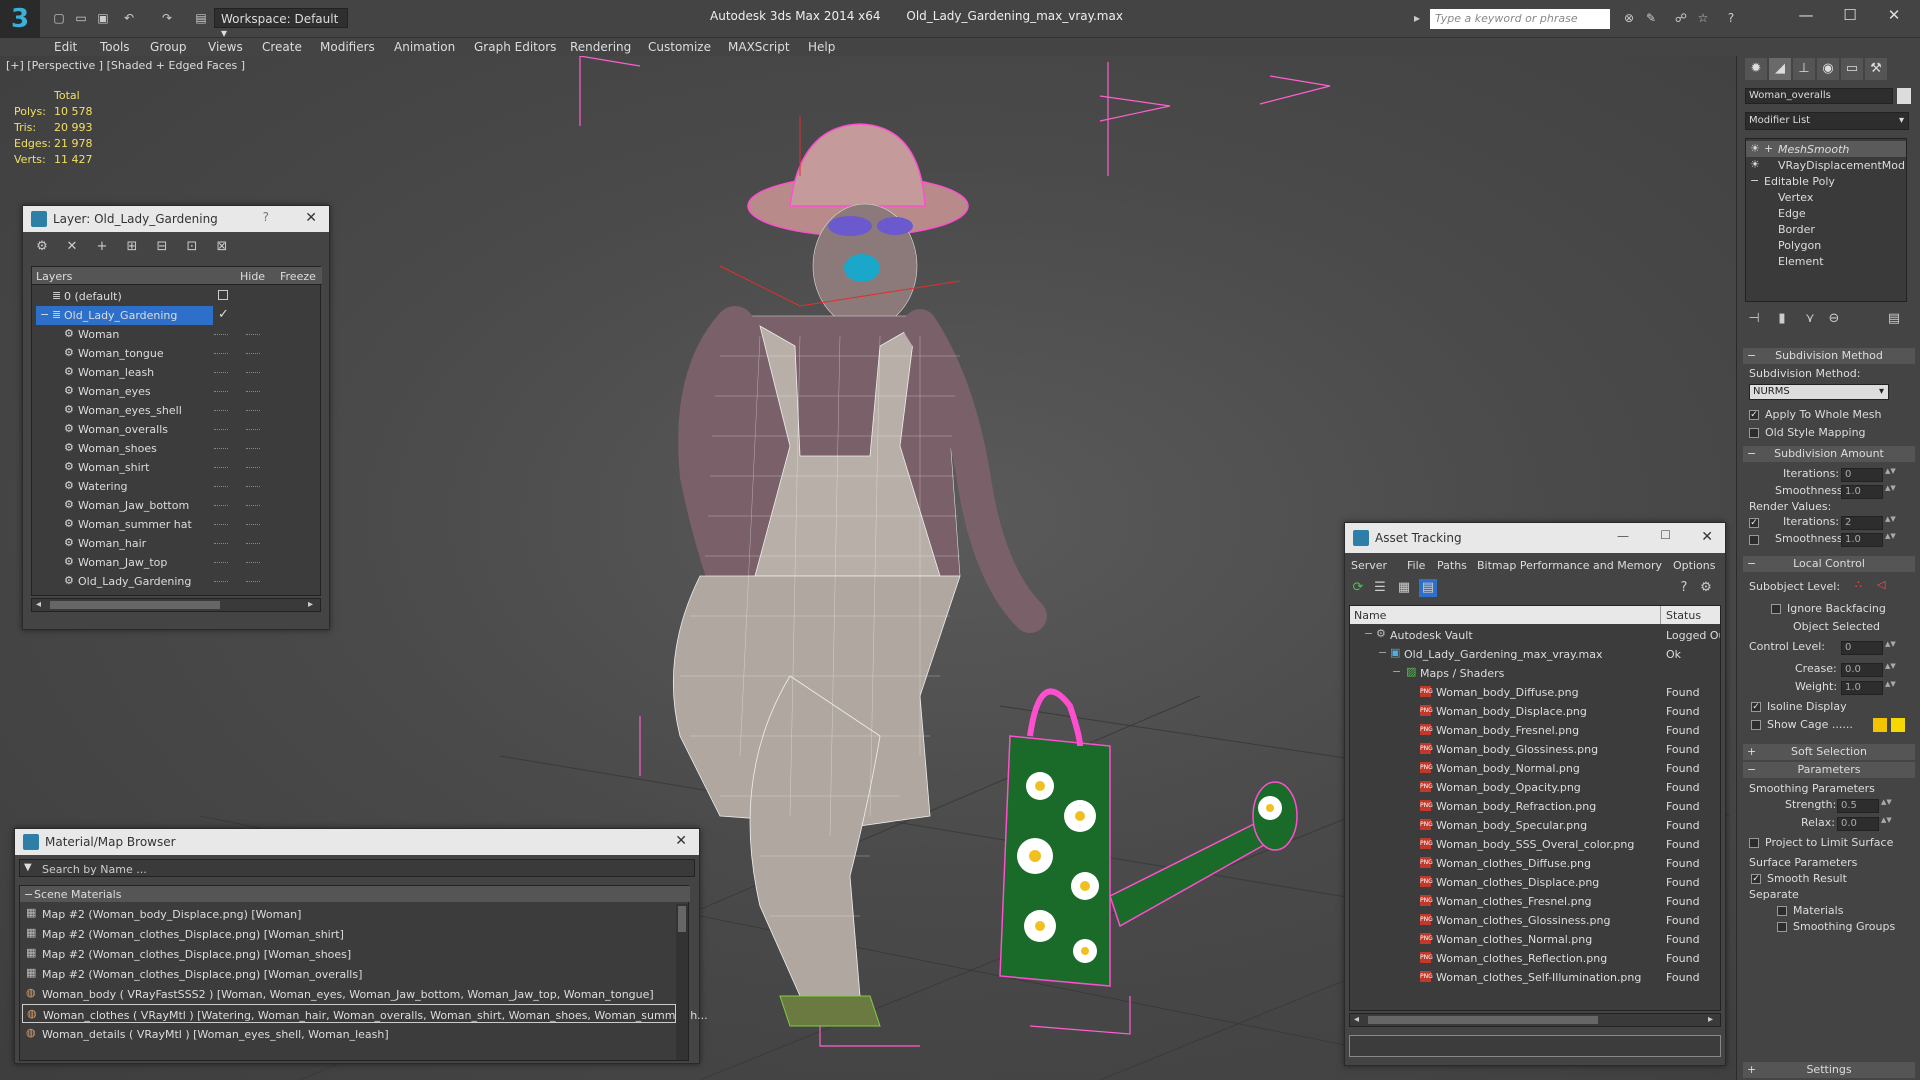 The width and height of the screenshot is (1920, 1080). Describe the element at coordinates (177, 505) in the screenshot. I see `layer-object-row: ⚙ Woman_Jaw_bottom` at that location.